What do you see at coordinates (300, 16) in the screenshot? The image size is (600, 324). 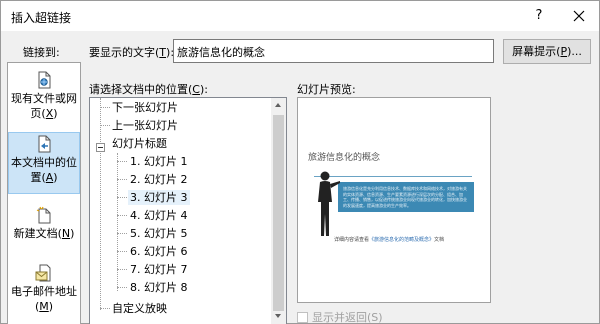 I see `title-bar: 插入超链接 ?` at bounding box center [300, 16].